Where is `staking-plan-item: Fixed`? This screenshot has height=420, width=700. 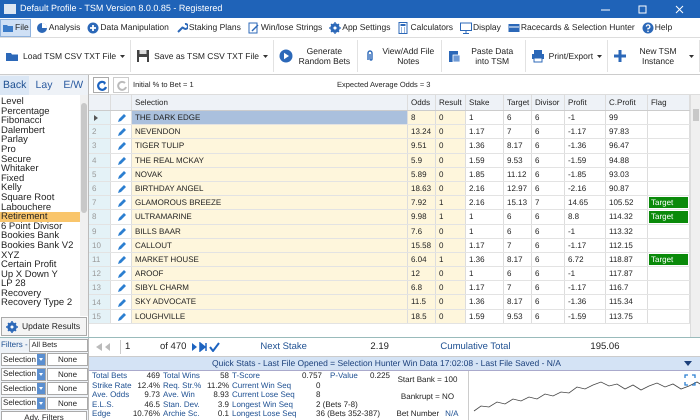 staking-plan-item: Fixed is located at coordinates (40, 179).